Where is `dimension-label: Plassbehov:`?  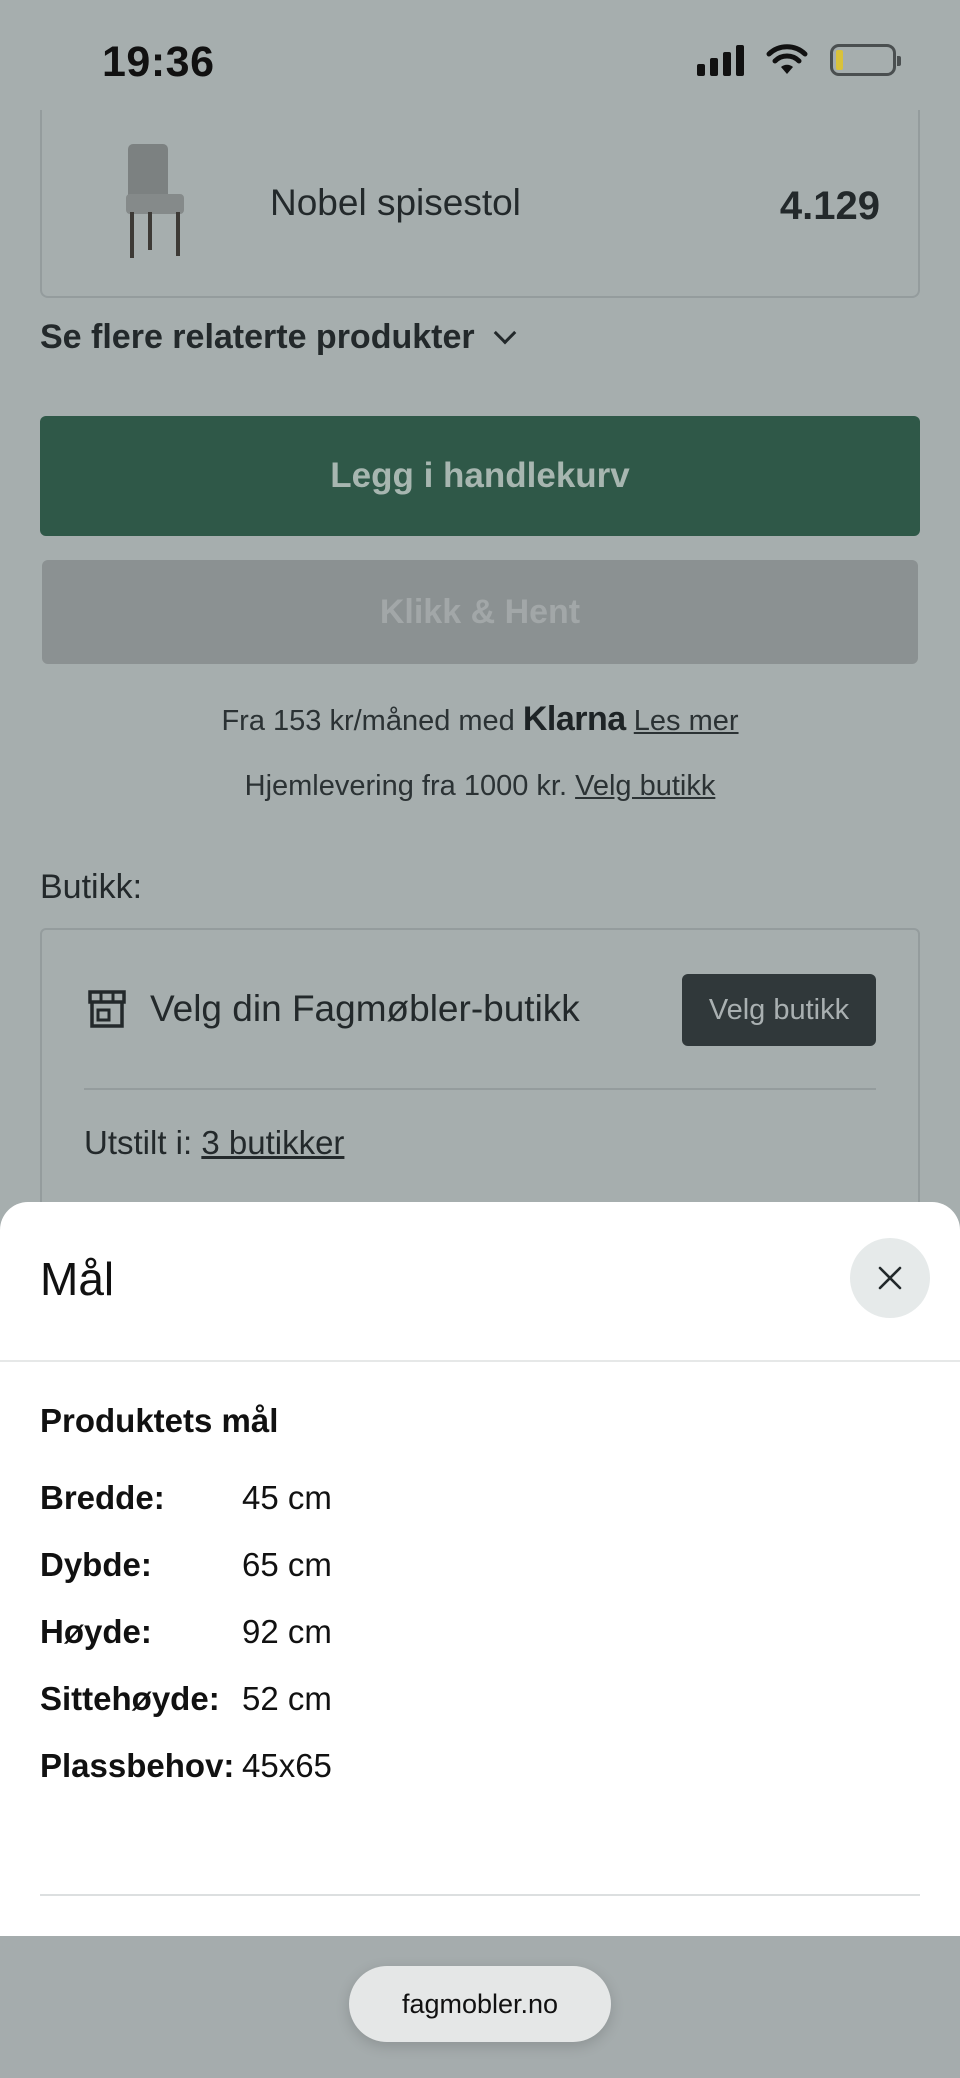 dimension-label: Plassbehov: is located at coordinates (137, 1765).